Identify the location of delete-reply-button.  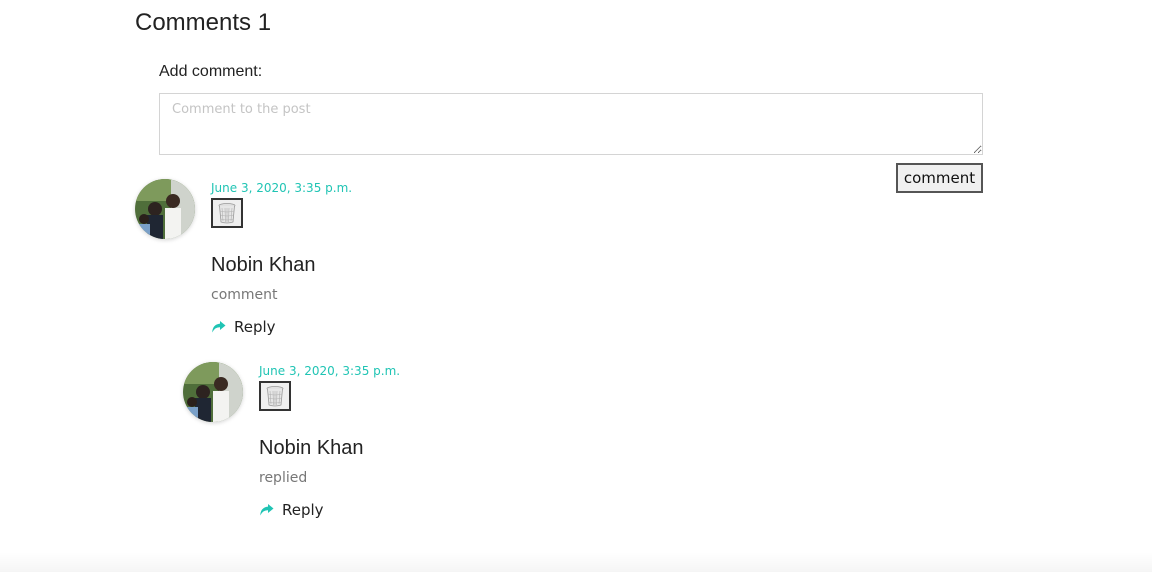
(275, 396).